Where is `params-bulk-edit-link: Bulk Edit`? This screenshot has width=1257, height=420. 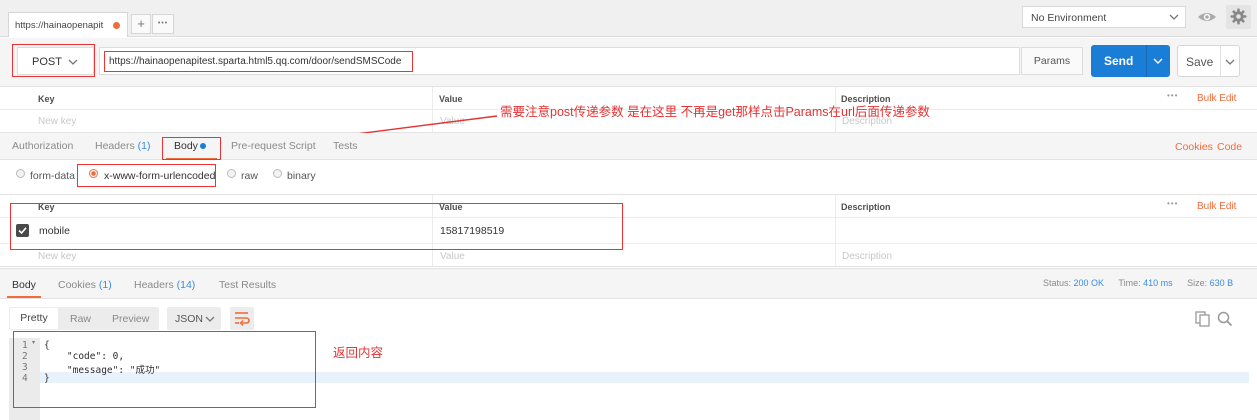
params-bulk-edit-link: Bulk Edit is located at coordinates (1216, 98).